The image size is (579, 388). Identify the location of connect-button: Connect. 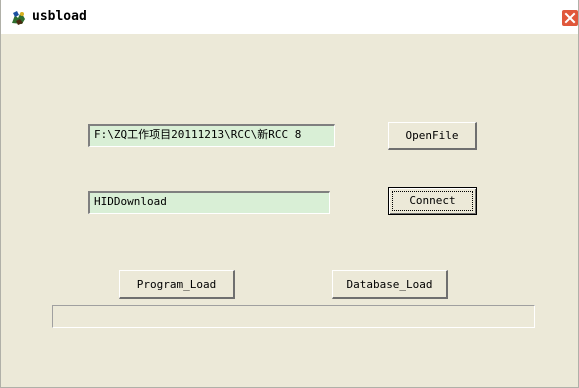
(432, 201).